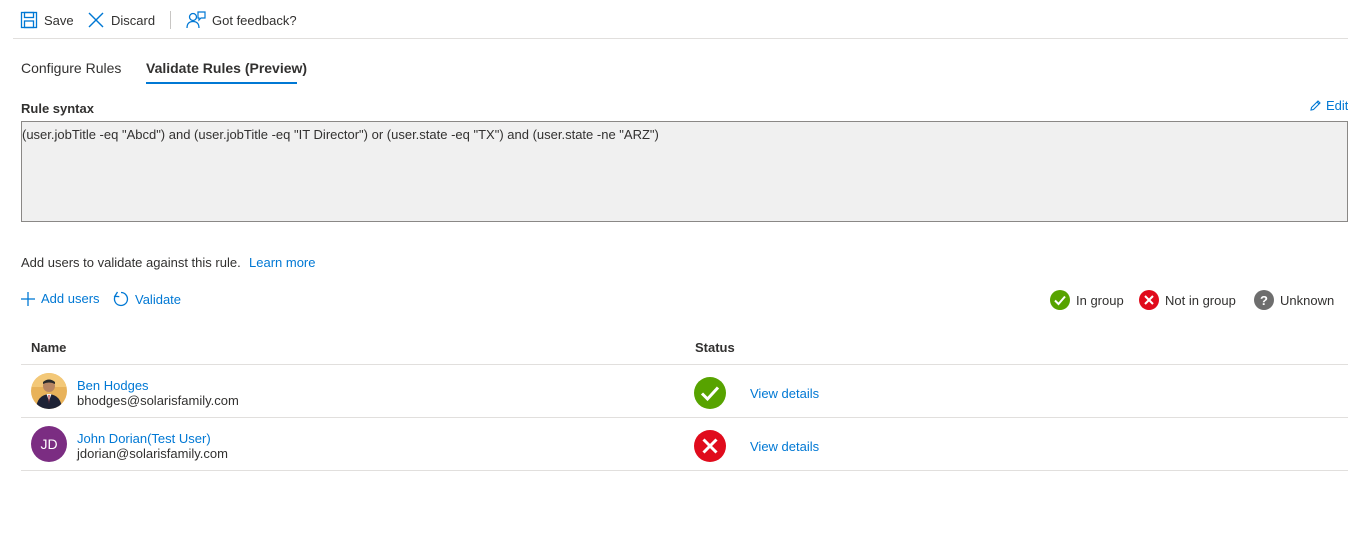  Describe the element at coordinates (1337, 105) in the screenshot. I see `edit-label: Edit` at that location.